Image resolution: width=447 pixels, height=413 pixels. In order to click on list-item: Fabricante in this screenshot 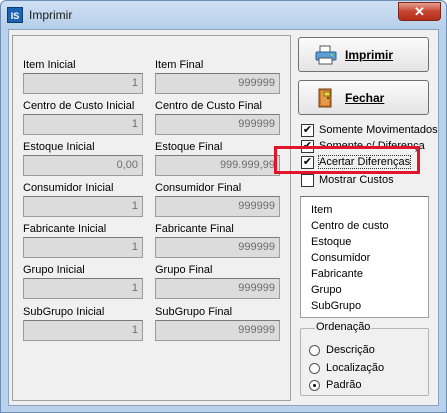, I will do `click(337, 274)`.